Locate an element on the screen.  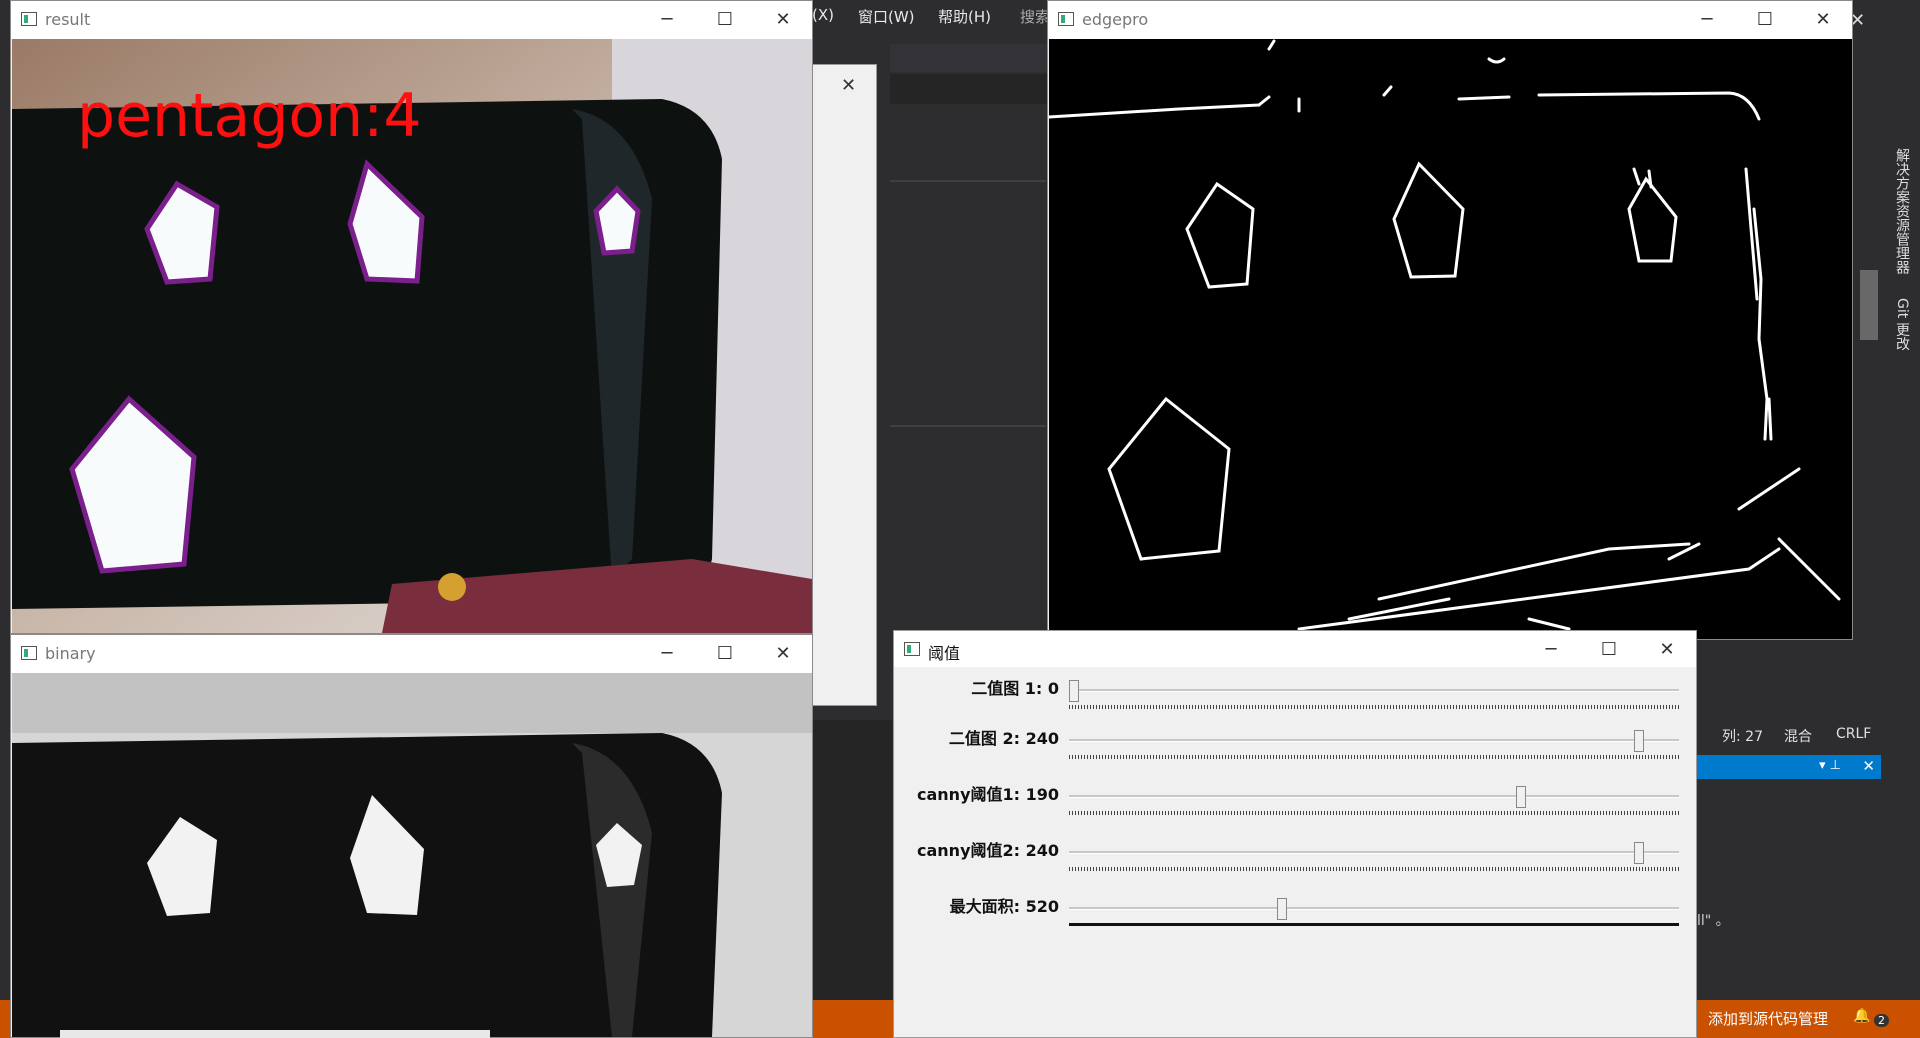
trackbar-title: 阈值 is located at coordinates (944, 653).